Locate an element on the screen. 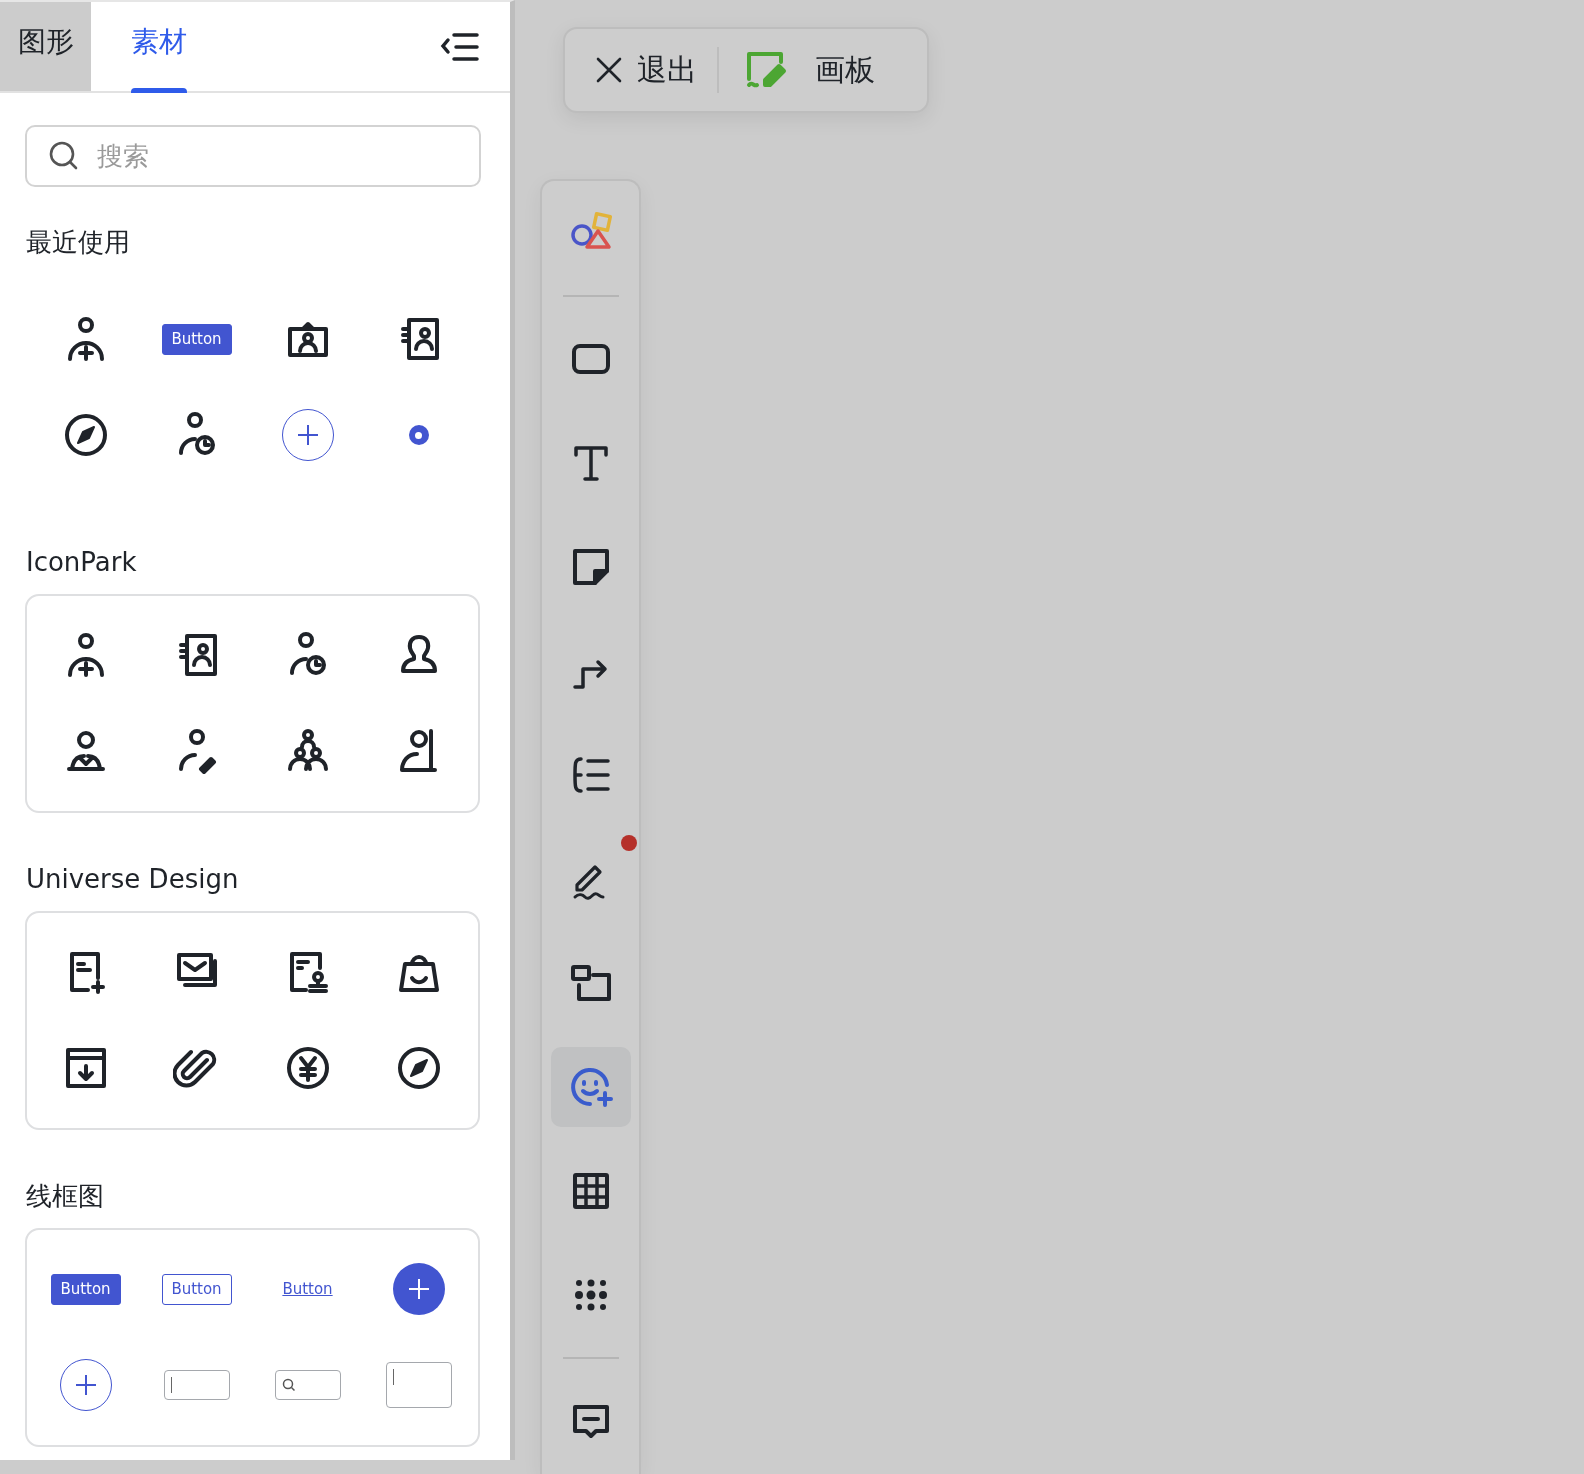 This screenshot has height=1474, width=1584. section-title: Universe Design is located at coordinates (132, 879).